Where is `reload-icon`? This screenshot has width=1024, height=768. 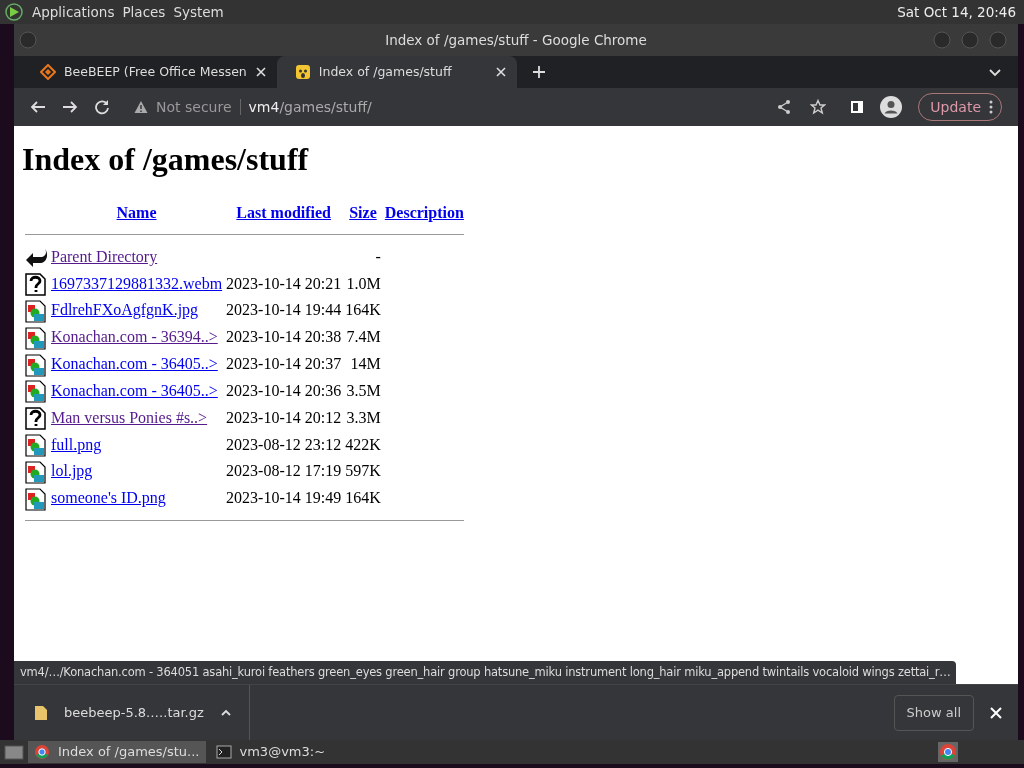
reload-icon is located at coordinates (102, 107).